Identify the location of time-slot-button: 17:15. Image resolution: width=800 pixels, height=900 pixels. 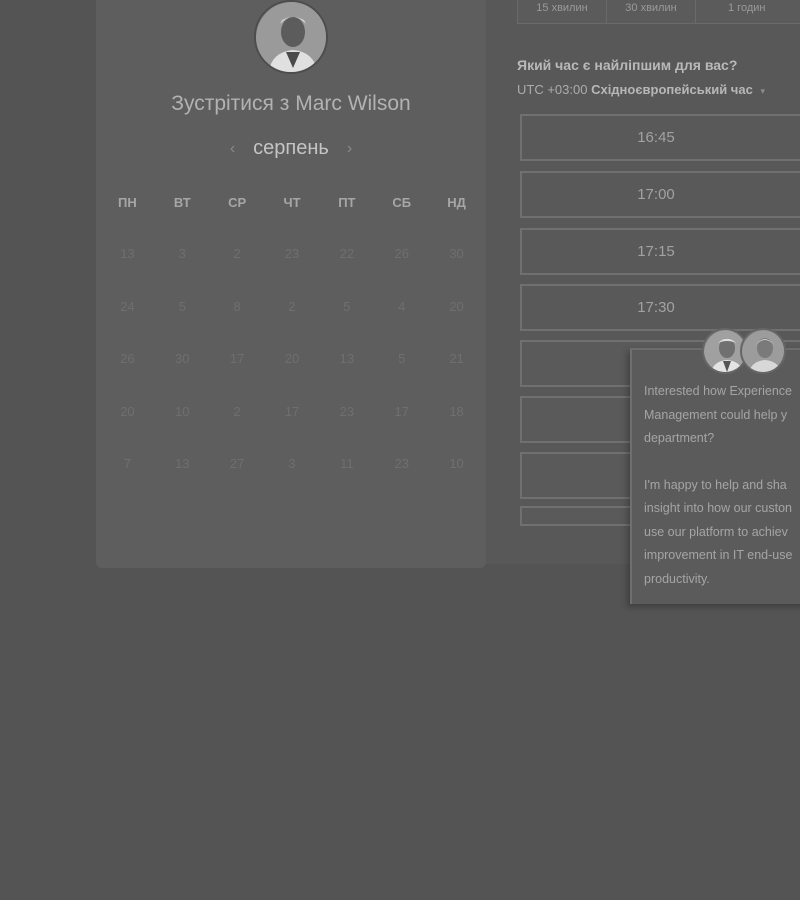
(660, 251).